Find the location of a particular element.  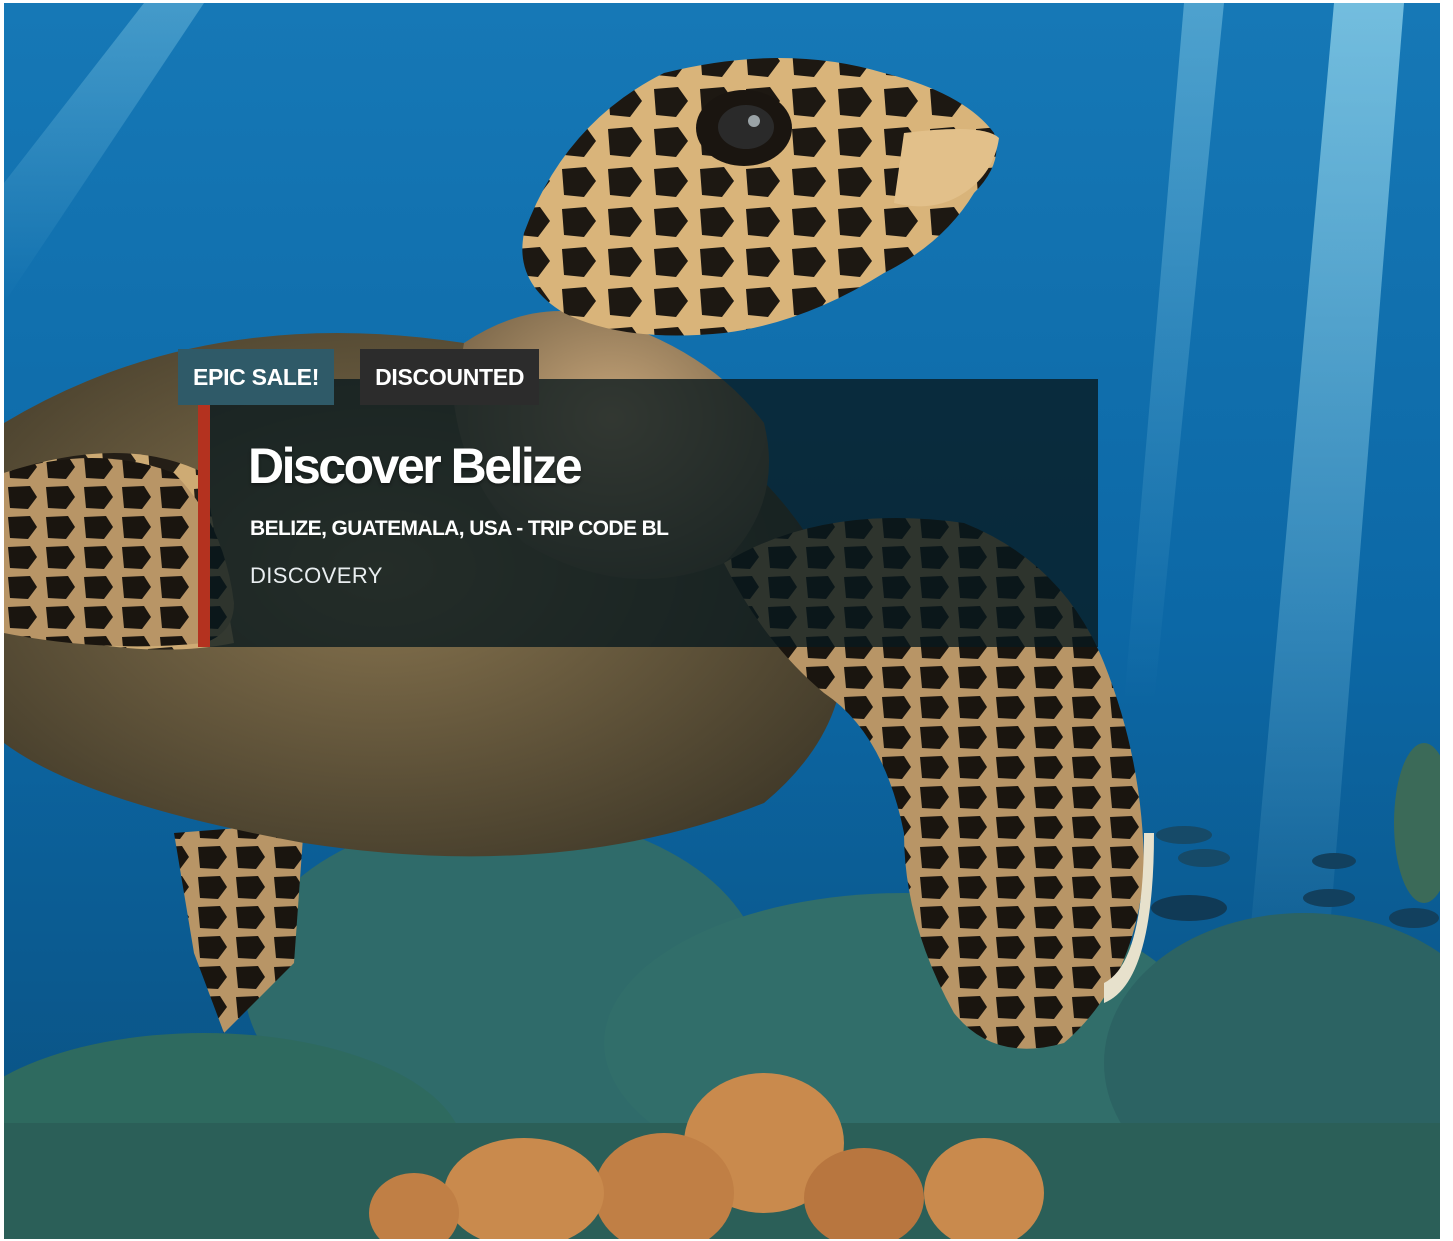

trip-style-label: DISCOVERY is located at coordinates (316, 575).